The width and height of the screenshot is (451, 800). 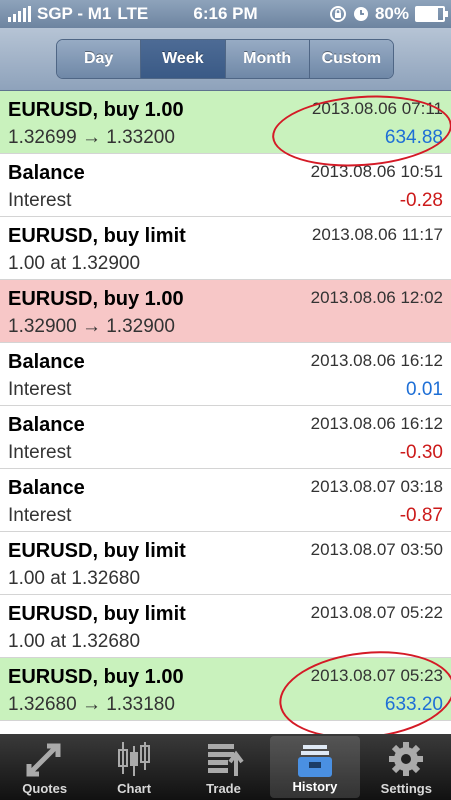 What do you see at coordinates (225, 185) in the screenshot?
I see `history-row: Balance Interest 2013.08.06 10:51 -0.28` at bounding box center [225, 185].